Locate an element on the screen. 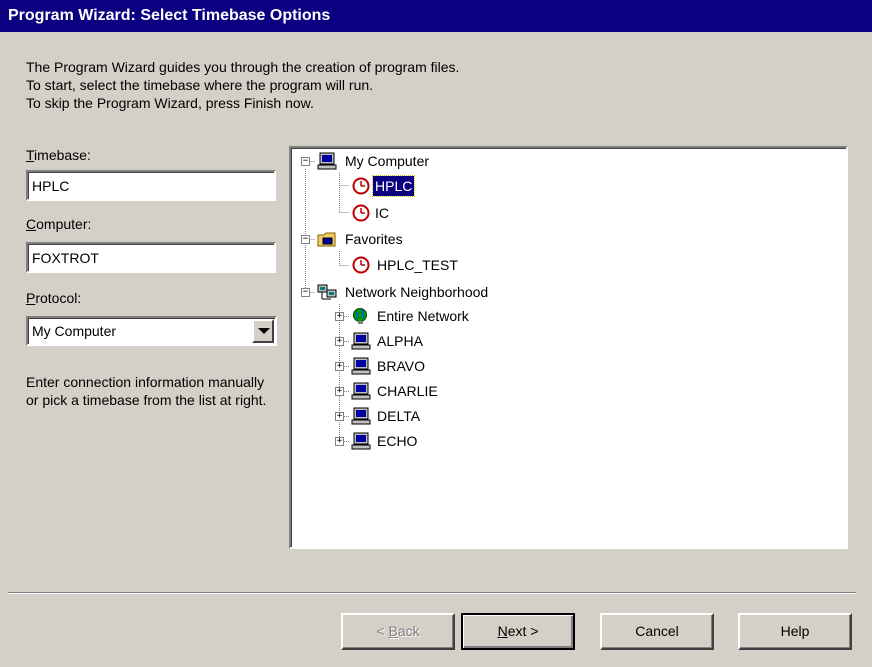 The width and height of the screenshot is (872, 667). protocol-label: Protocol: is located at coordinates (54, 298).